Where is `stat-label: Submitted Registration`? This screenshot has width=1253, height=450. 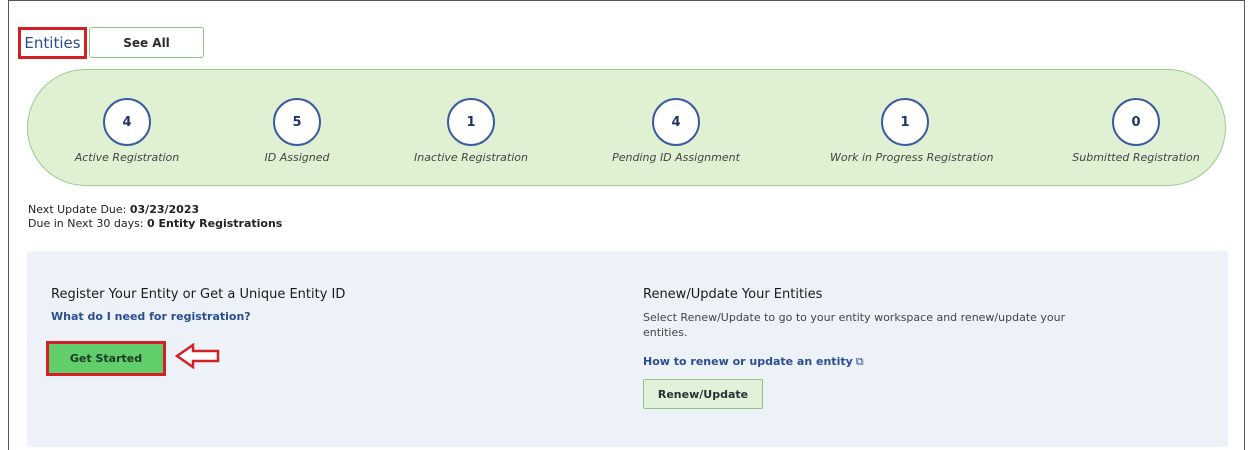
stat-label: Submitted Registration is located at coordinates (1136, 157).